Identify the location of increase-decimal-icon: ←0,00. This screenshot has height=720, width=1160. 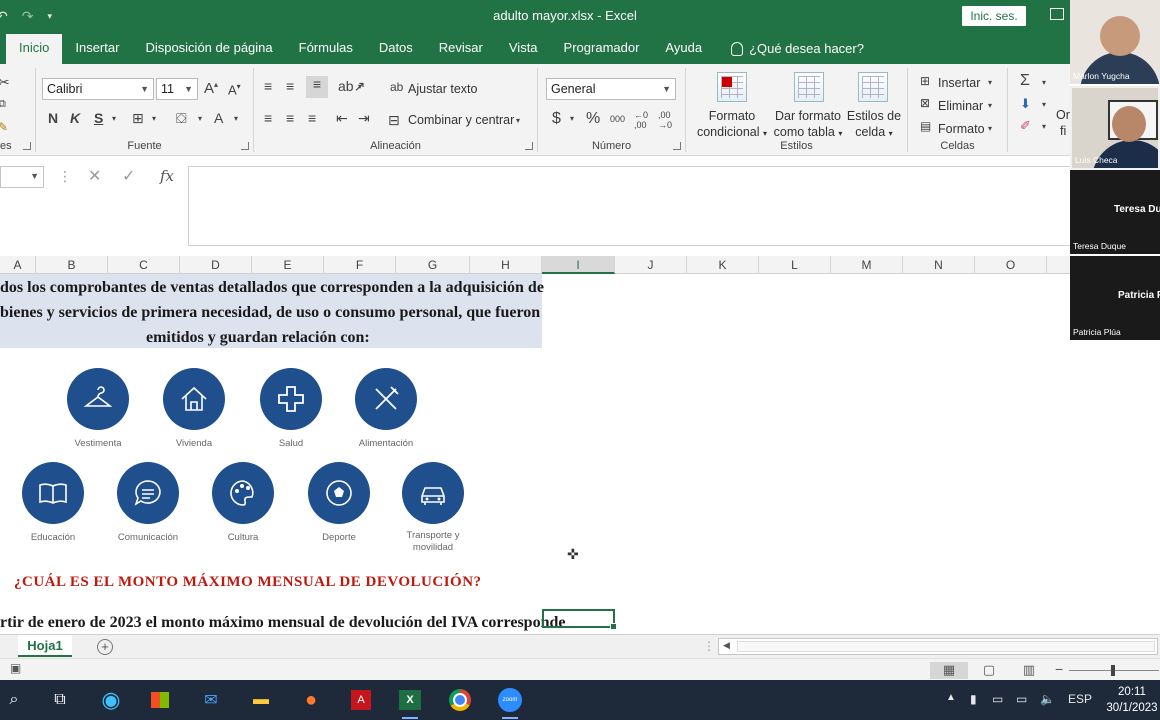
(644, 120).